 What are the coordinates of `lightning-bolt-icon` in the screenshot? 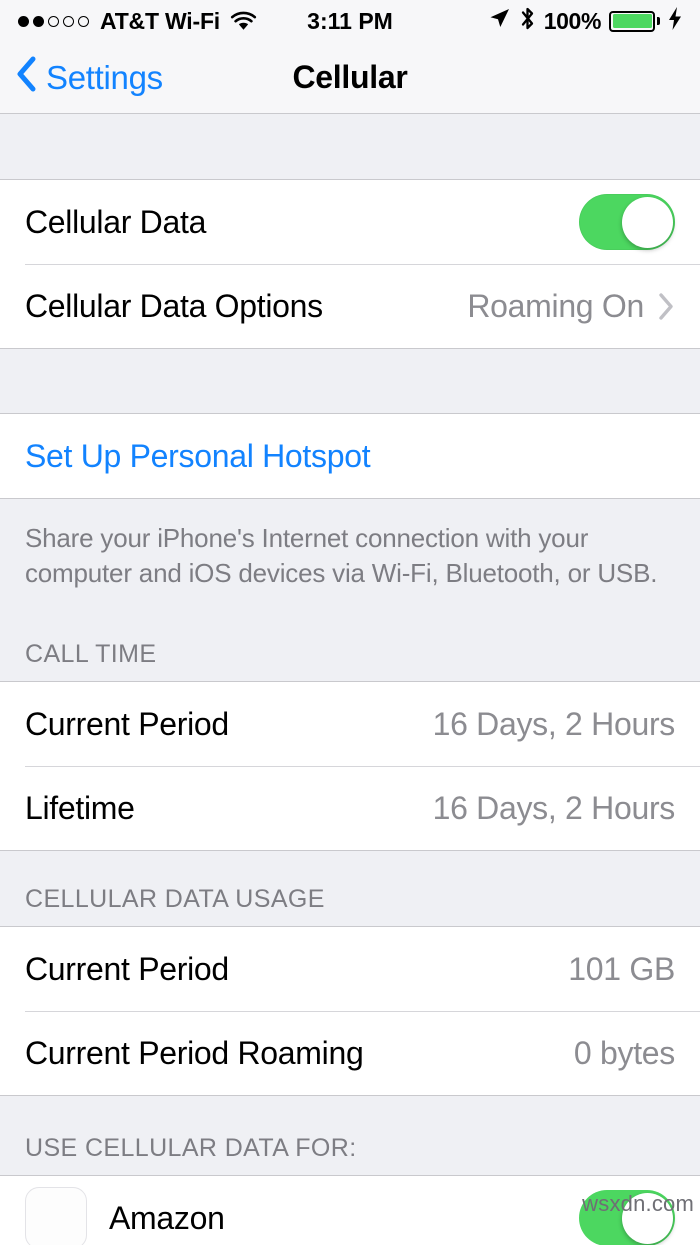 It's located at (675, 21).